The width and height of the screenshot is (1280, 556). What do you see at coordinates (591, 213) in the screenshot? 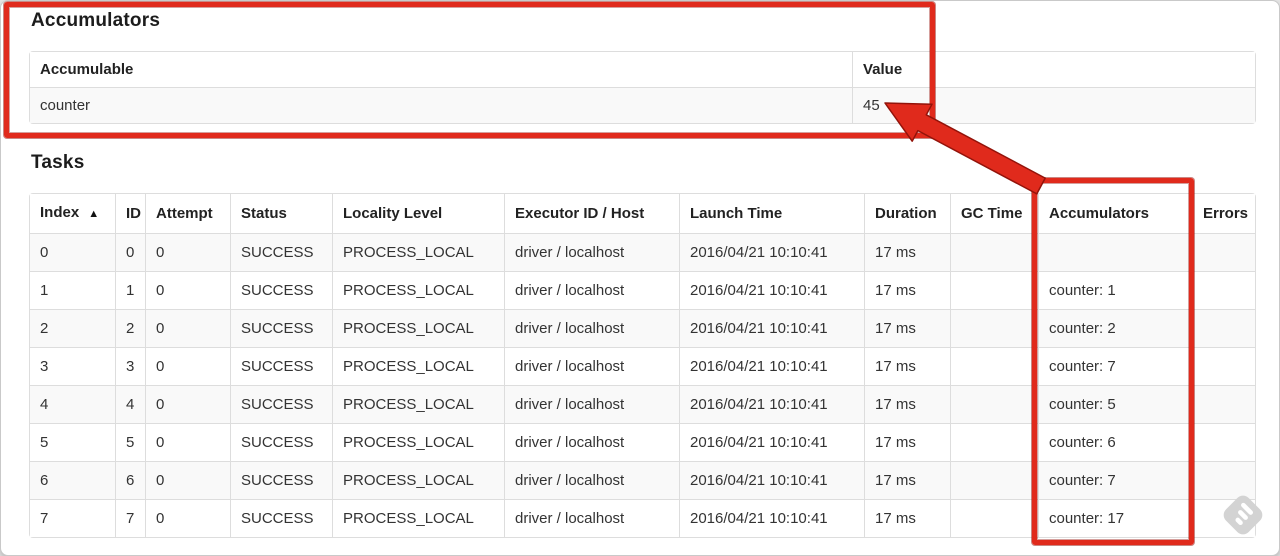
I see `executor-host-column-header: Executor ID / Host` at bounding box center [591, 213].